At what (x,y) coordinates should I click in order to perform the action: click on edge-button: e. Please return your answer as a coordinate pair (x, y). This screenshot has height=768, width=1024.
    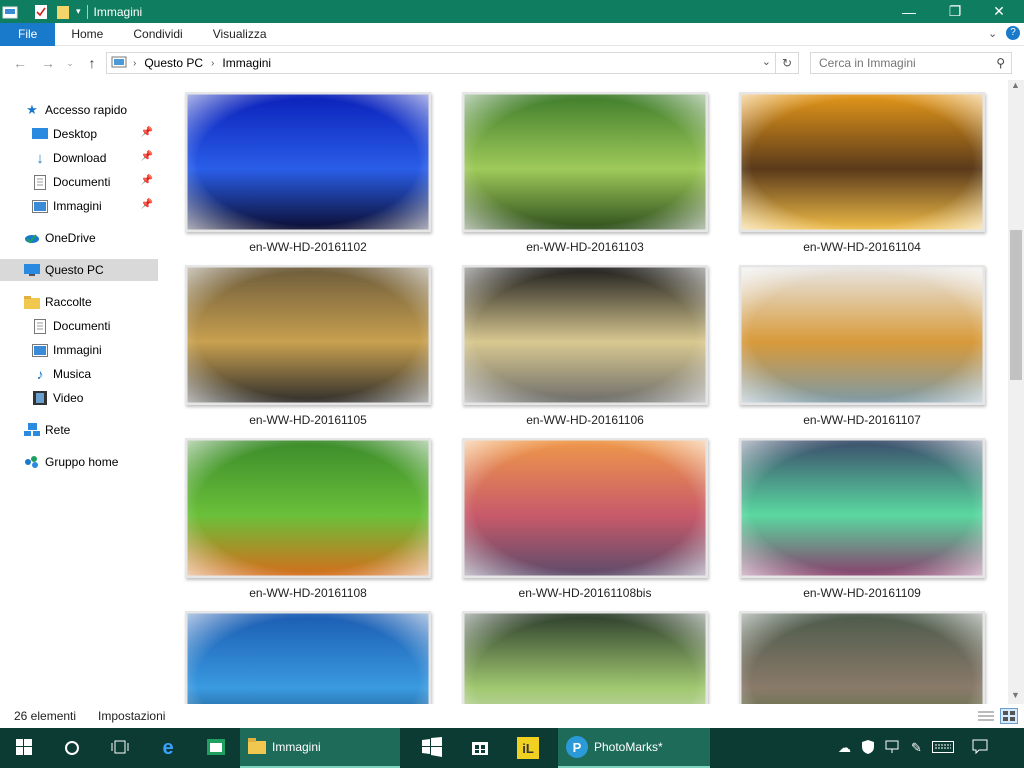
    Looking at the image, I should click on (168, 748).